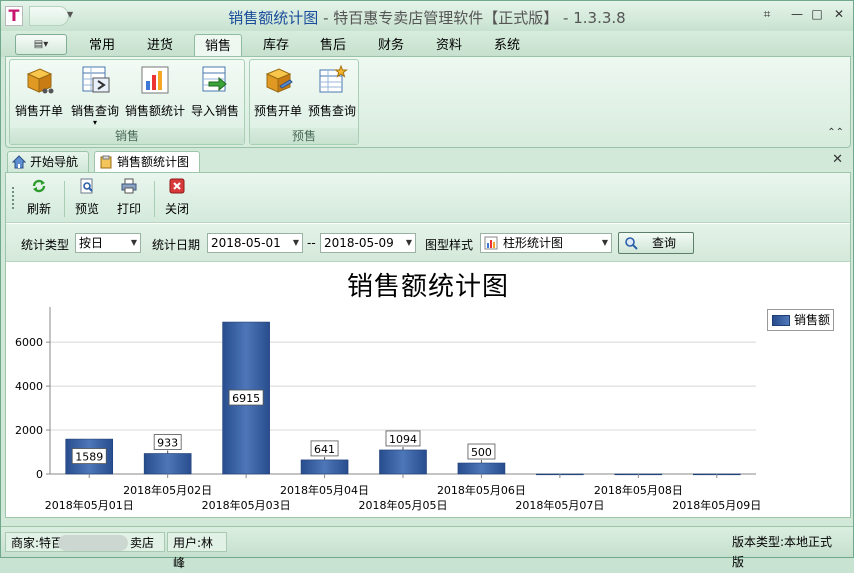 The height and width of the screenshot is (573, 854). Describe the element at coordinates (246, 398) in the screenshot. I see `data-label: 6915` at that location.